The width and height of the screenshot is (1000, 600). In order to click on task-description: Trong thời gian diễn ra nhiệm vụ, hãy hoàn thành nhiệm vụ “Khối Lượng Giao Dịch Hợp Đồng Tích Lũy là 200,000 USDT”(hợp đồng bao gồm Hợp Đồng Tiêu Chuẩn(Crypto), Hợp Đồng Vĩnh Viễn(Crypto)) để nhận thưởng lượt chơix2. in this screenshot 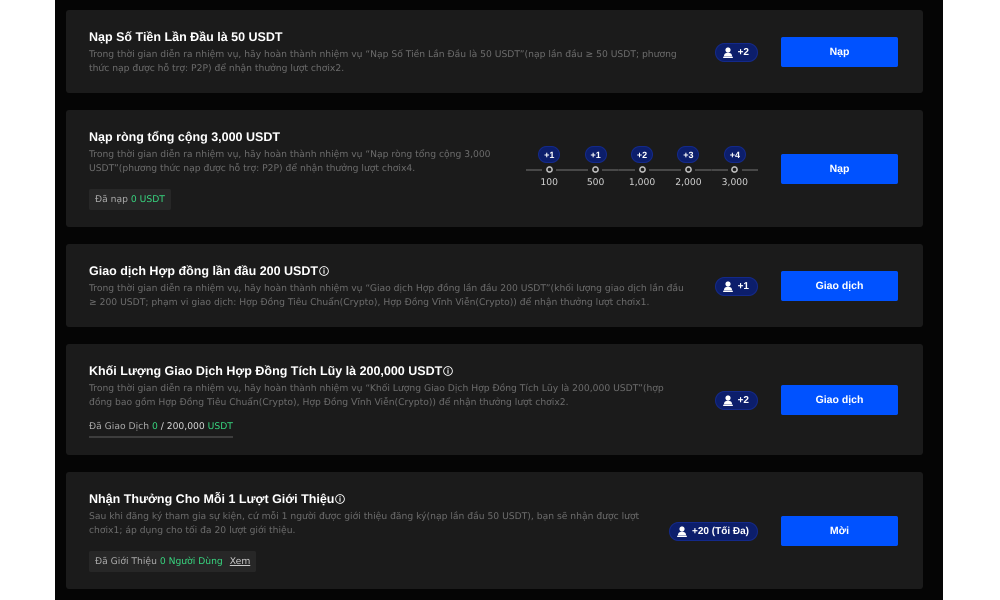, I will do `click(377, 396)`.